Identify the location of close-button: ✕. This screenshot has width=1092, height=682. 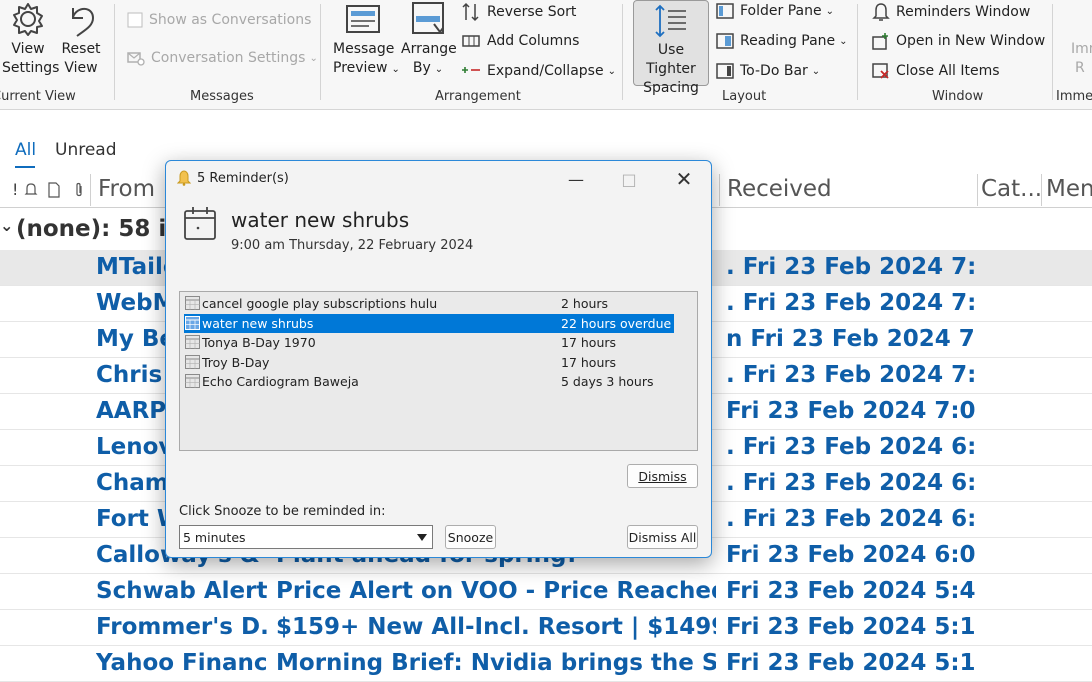
(684, 179).